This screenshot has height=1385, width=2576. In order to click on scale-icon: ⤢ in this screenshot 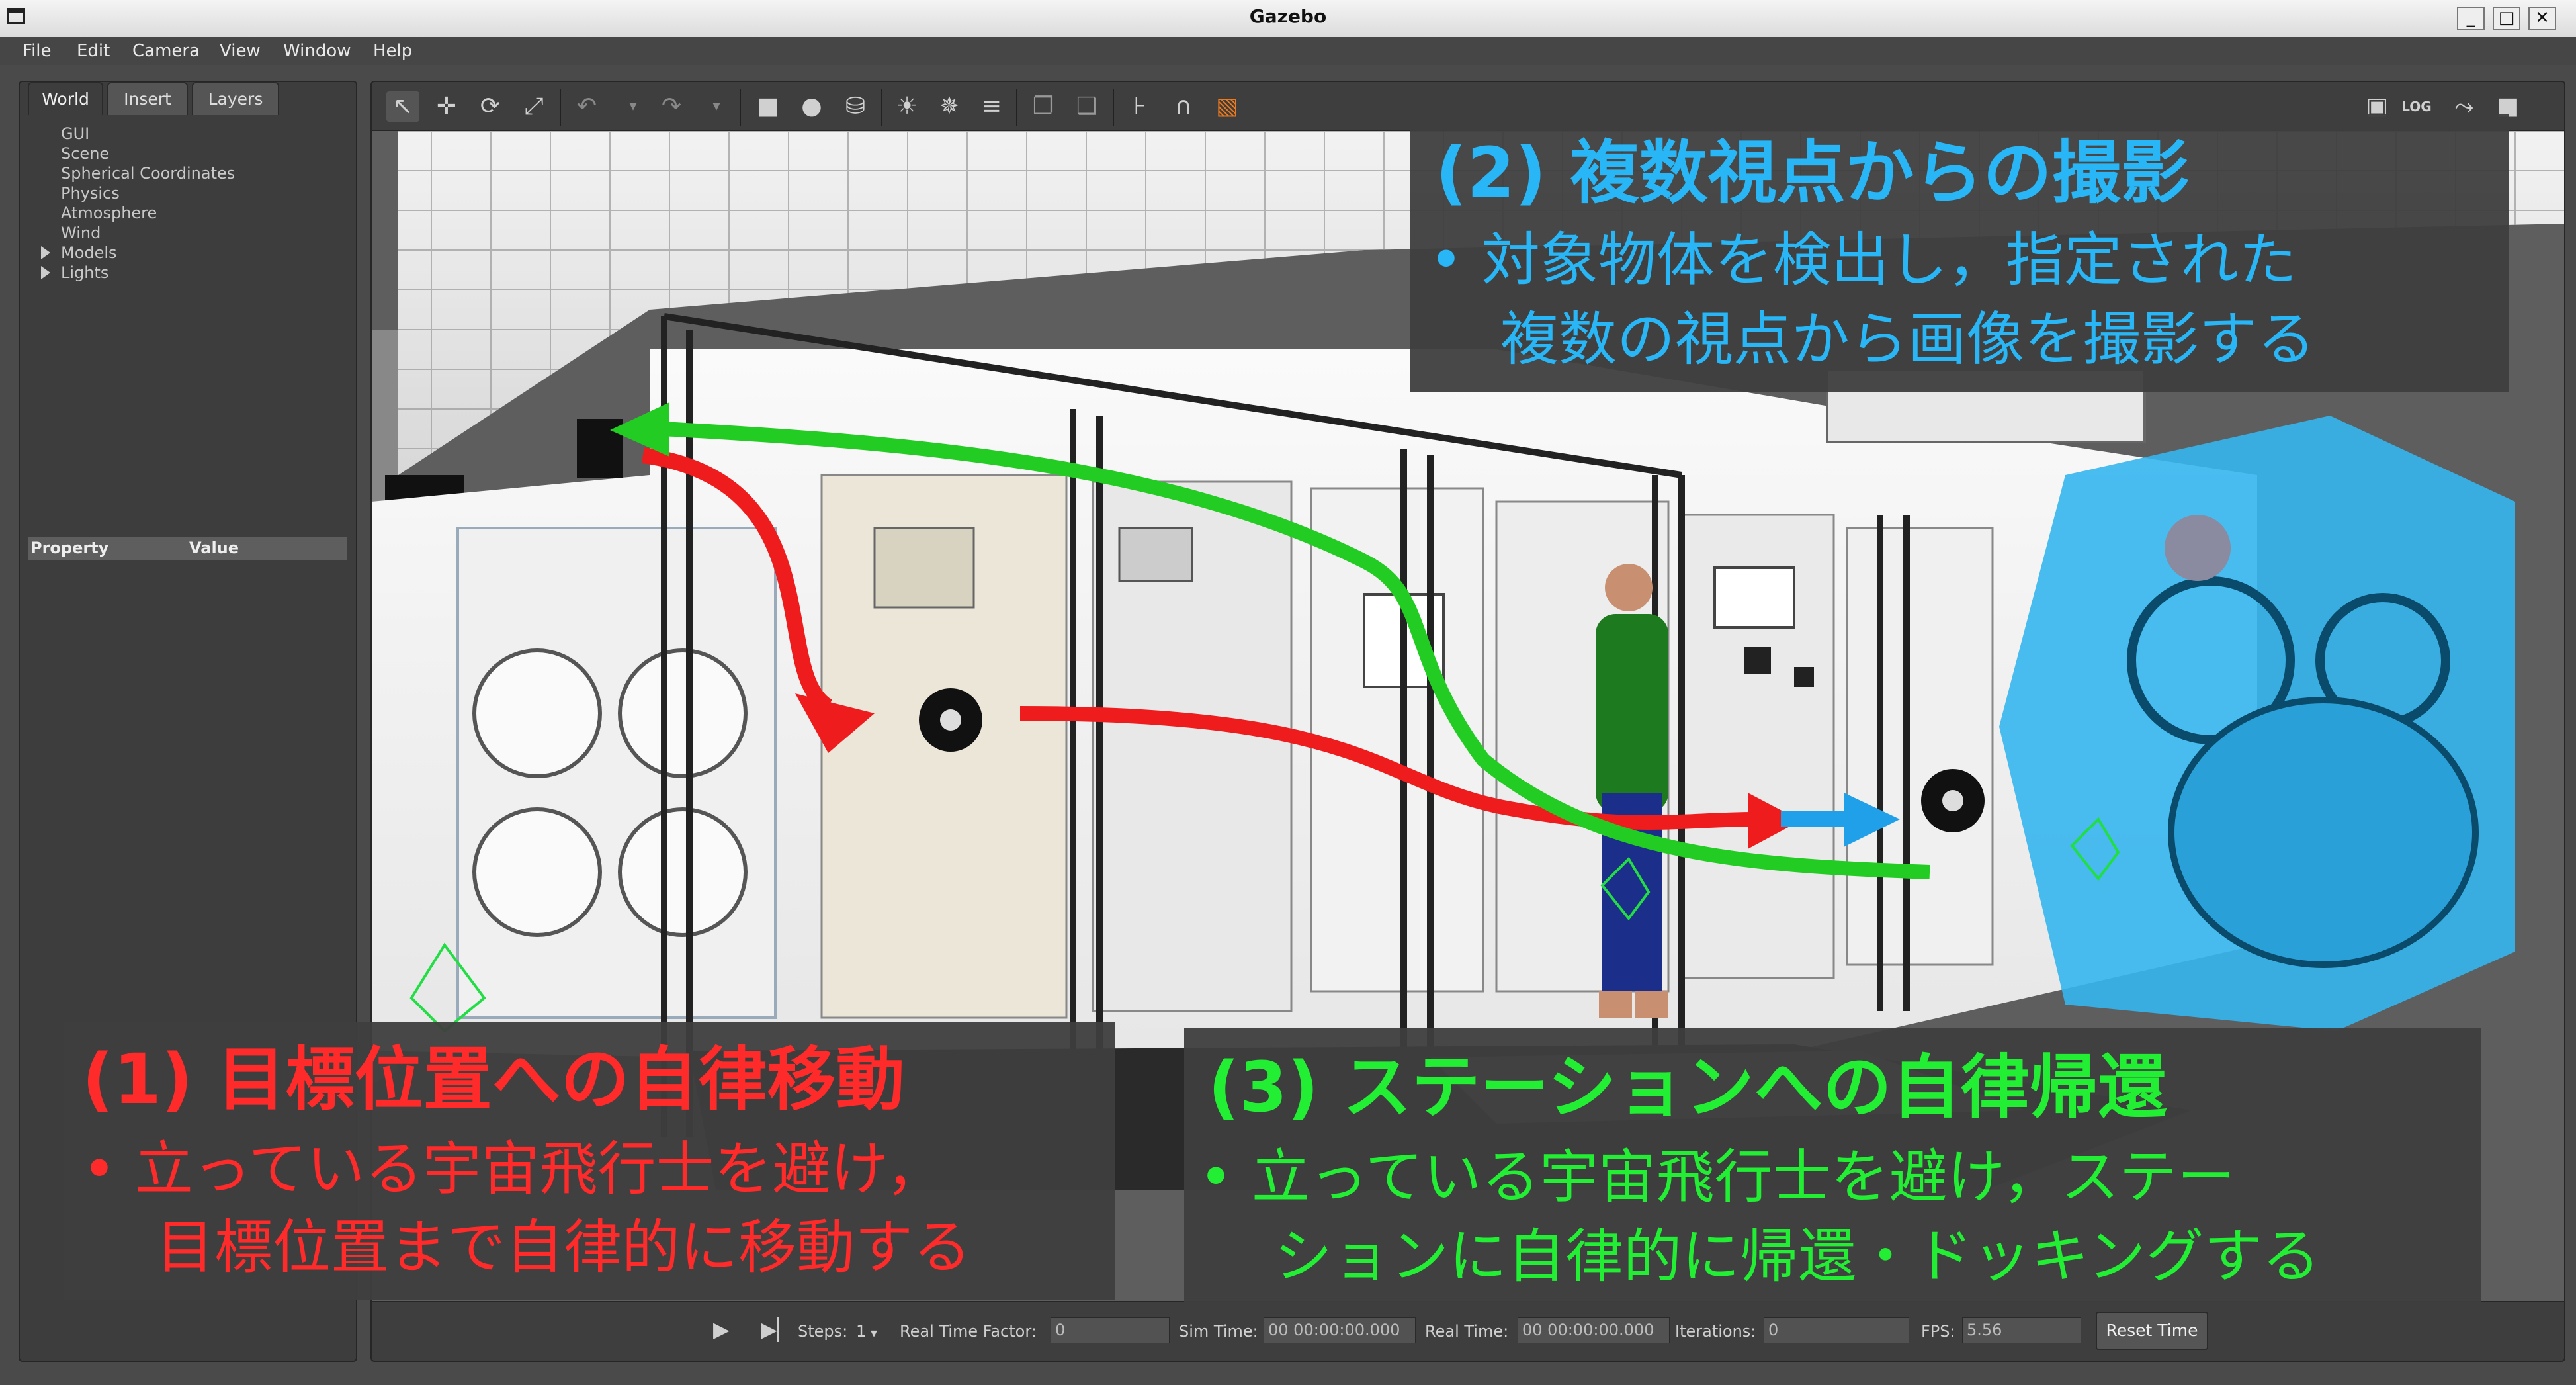, I will do `click(533, 107)`.